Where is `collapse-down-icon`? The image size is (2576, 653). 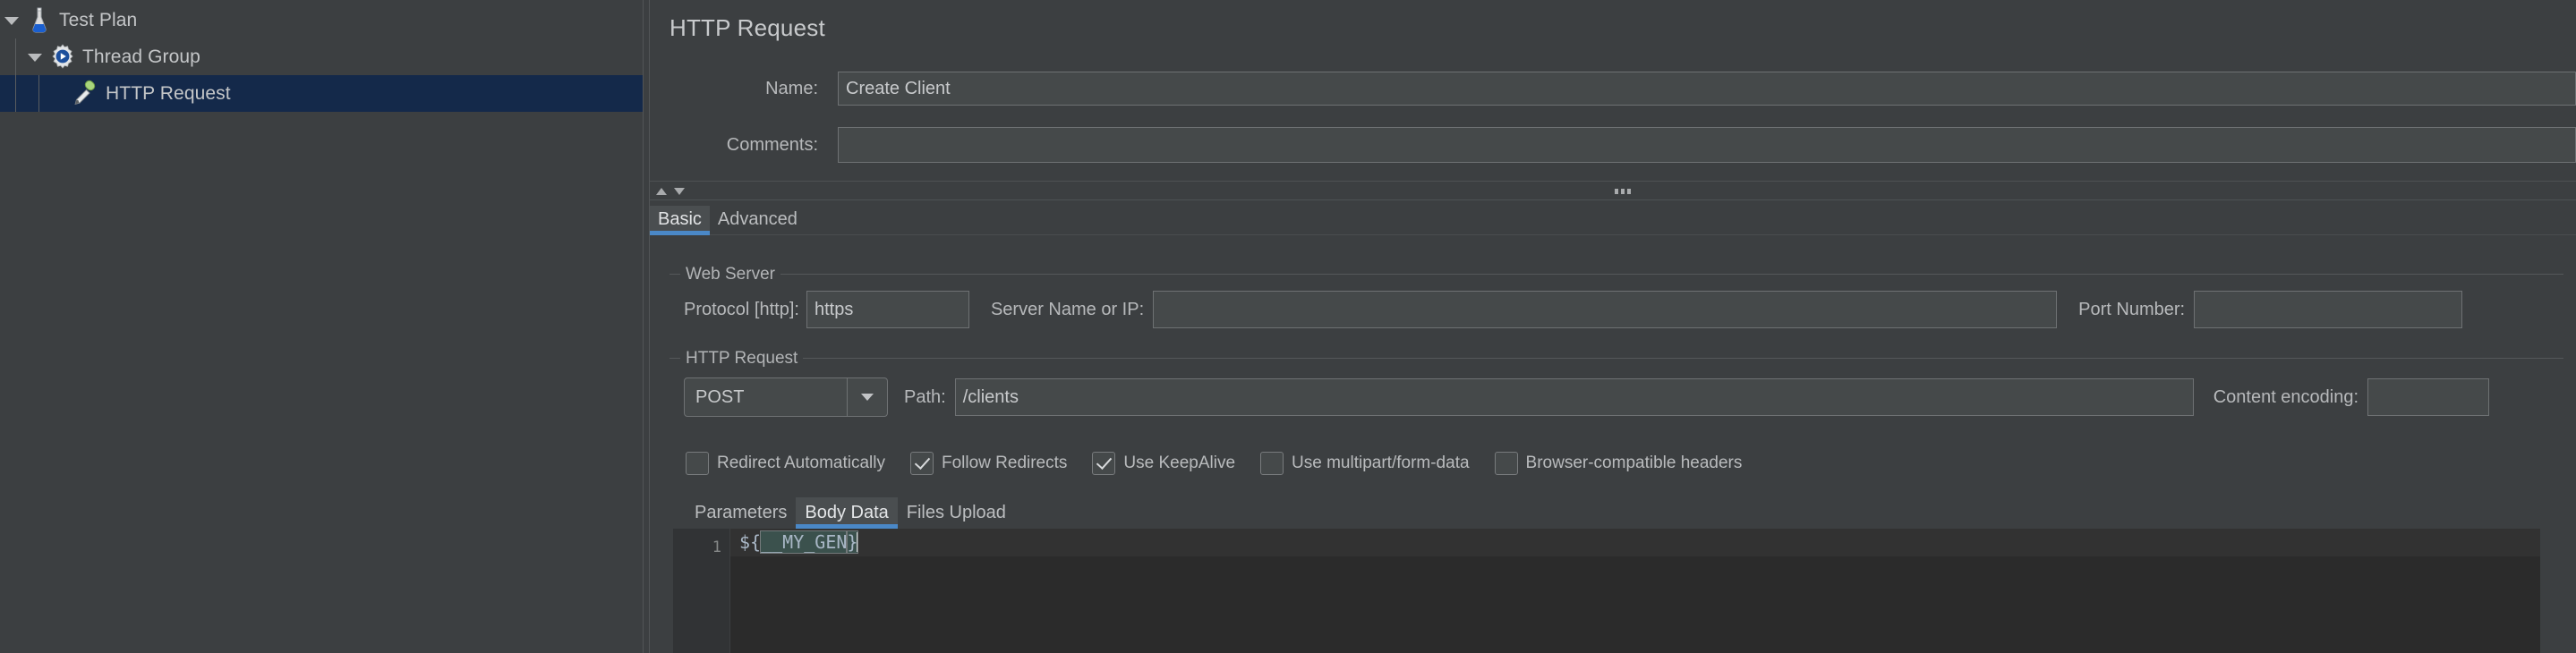
collapse-down-icon is located at coordinates (679, 191).